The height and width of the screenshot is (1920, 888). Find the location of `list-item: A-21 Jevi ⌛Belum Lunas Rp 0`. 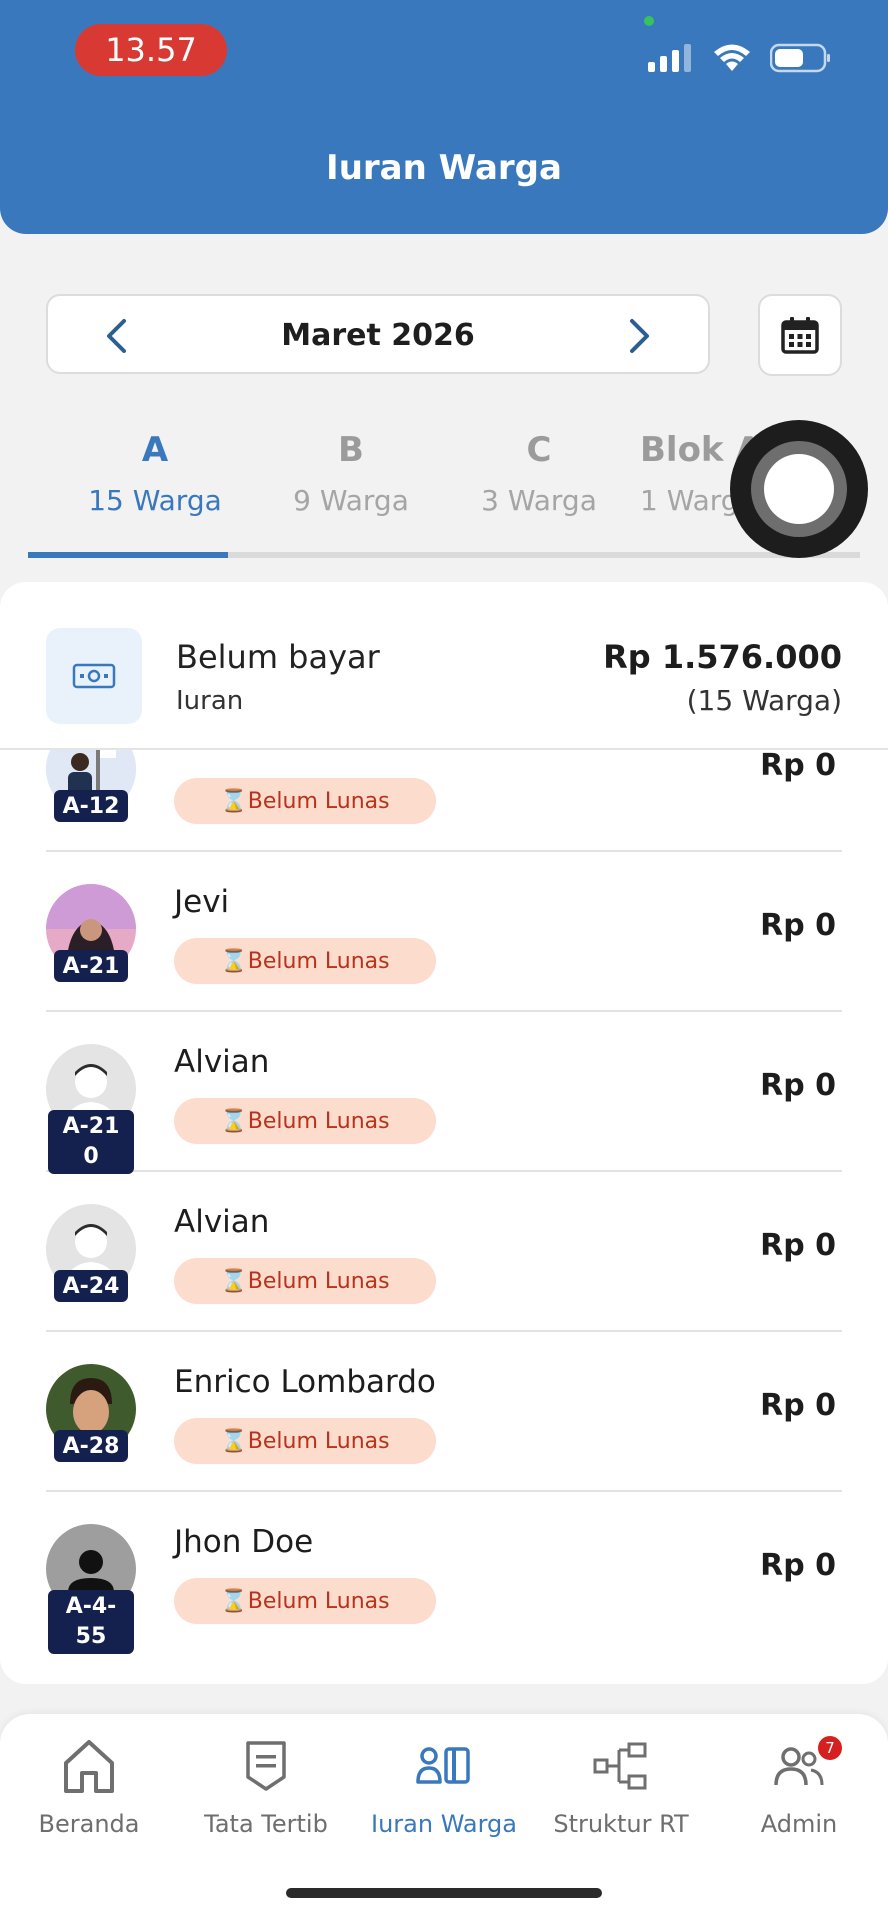

list-item: A-21 Jevi ⌛Belum Lunas Rp 0 is located at coordinates (444, 932).